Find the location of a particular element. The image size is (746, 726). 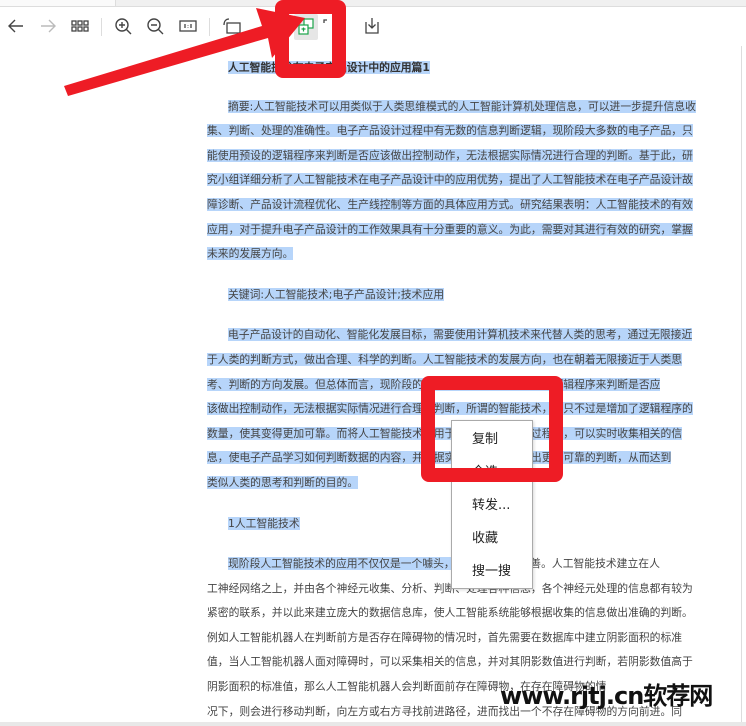

annotation-arrow is located at coordinates (184, 52).